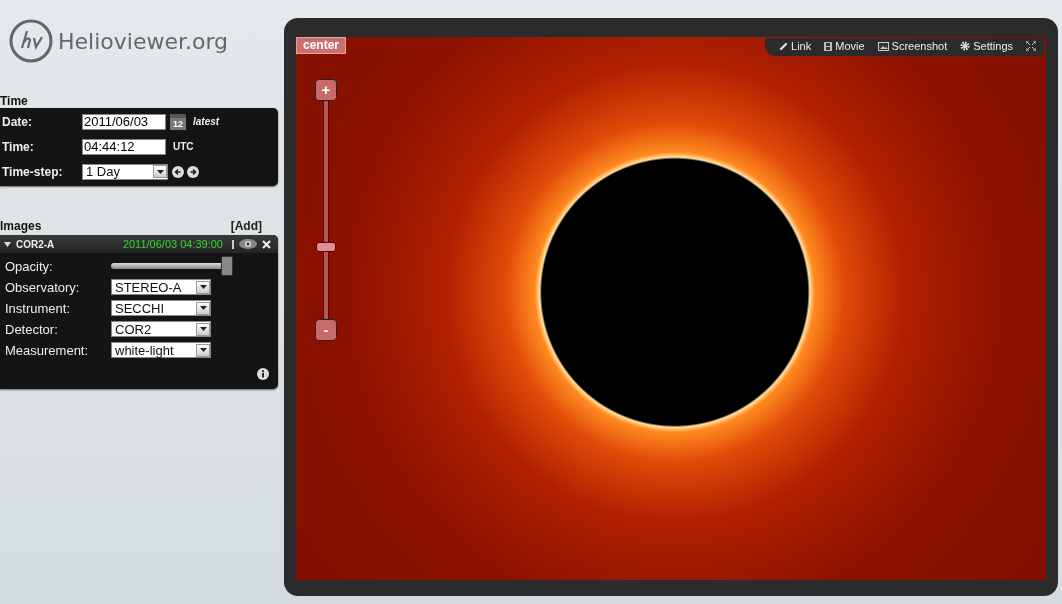  I want to click on field-label: Time-step:, so click(33, 171).